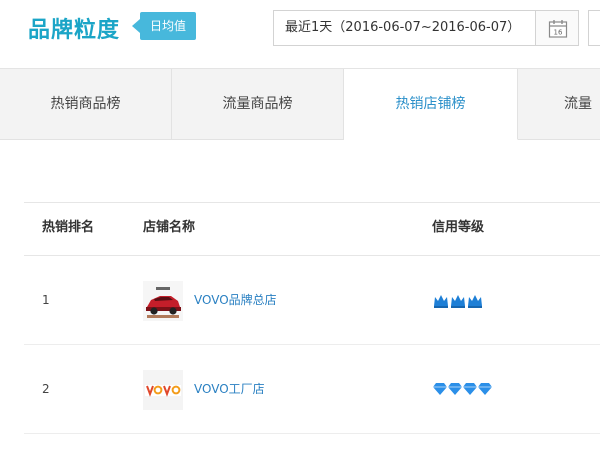 The image size is (600, 450). I want to click on rank-value: 2, so click(46, 389).